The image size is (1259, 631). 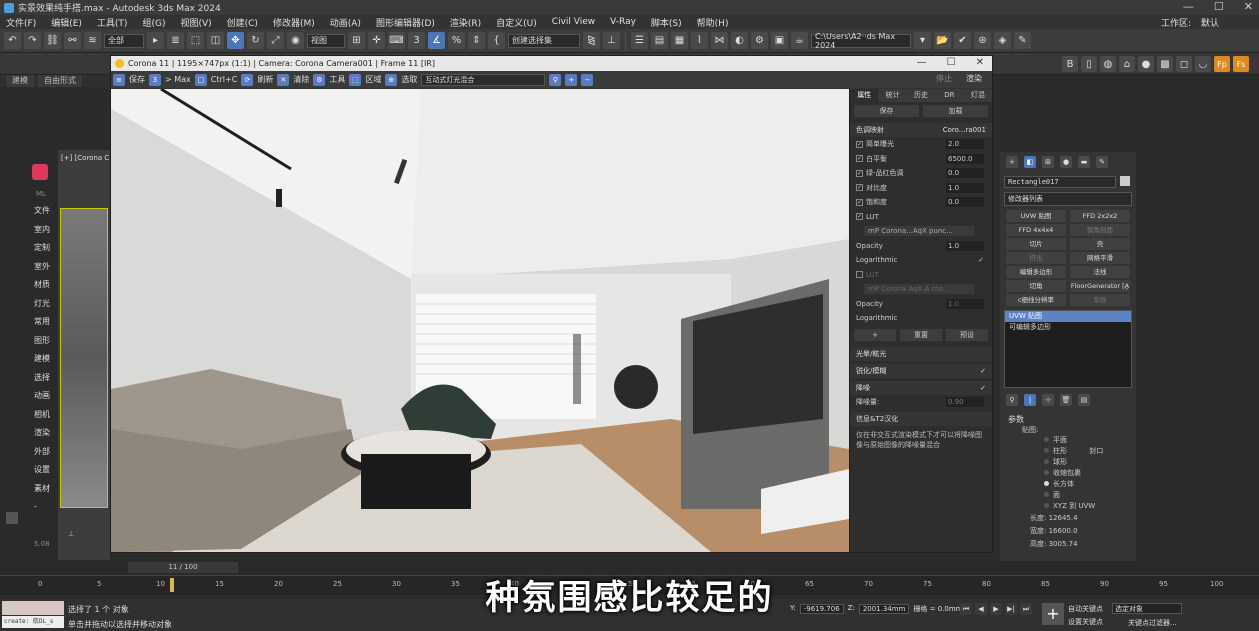 I want to click on plugin-fs-icon: Fs, so click(x=1241, y=64).